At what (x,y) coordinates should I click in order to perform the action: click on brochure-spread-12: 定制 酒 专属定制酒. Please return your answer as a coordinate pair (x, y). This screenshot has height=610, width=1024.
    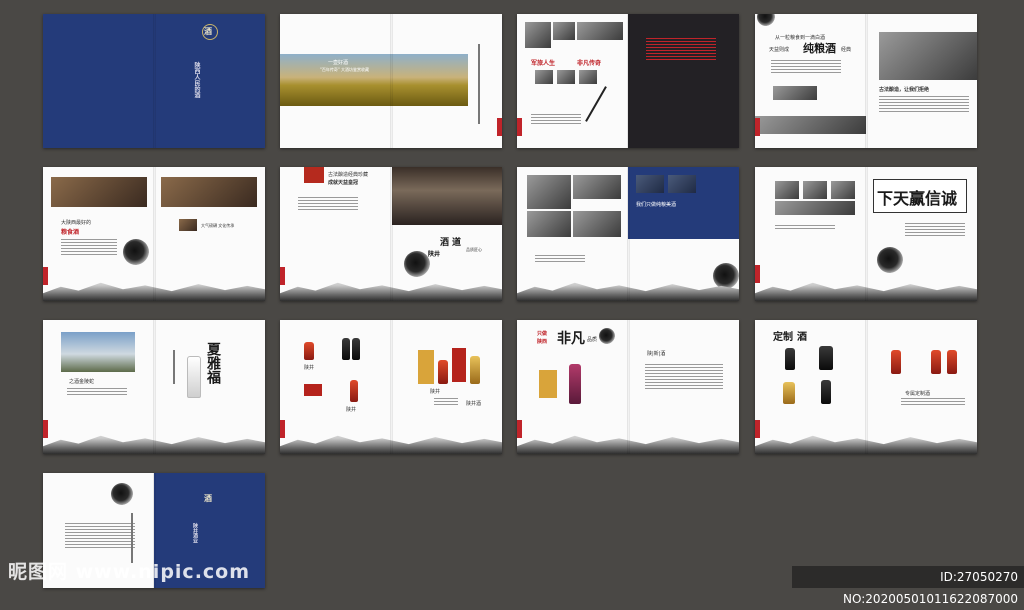
    Looking at the image, I should click on (866, 387).